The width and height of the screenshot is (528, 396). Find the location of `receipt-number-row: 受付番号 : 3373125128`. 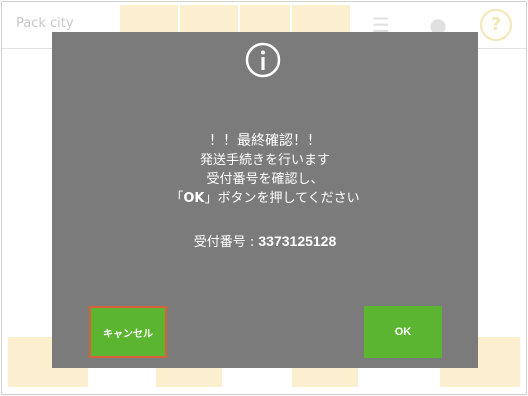

receipt-number-row: 受付番号 : 3373125128 is located at coordinates (265, 240).